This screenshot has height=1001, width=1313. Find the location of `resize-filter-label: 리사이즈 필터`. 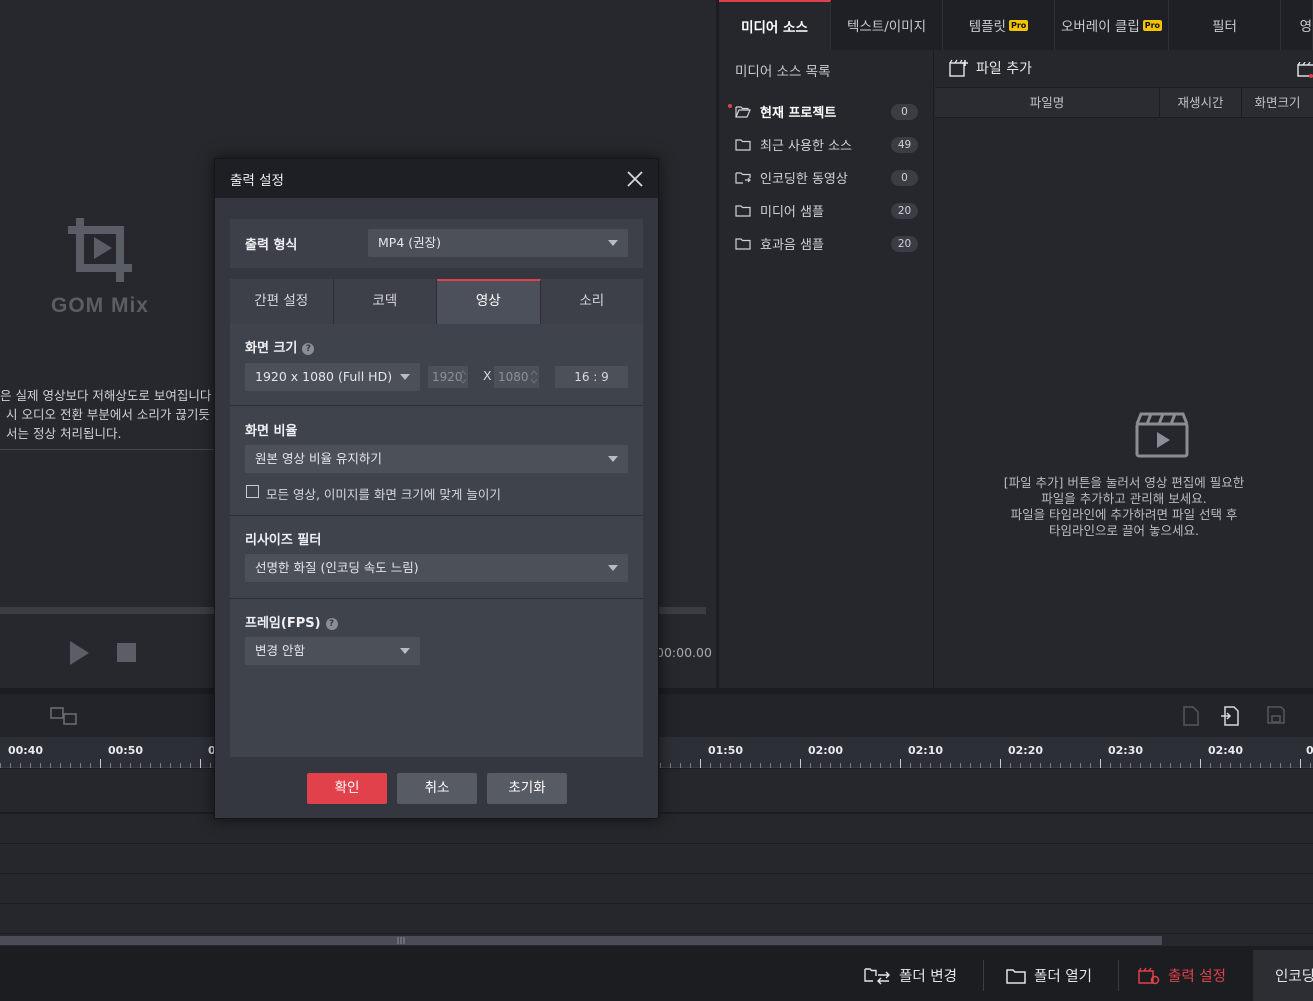

resize-filter-label: 리사이즈 필터 is located at coordinates (283, 540).